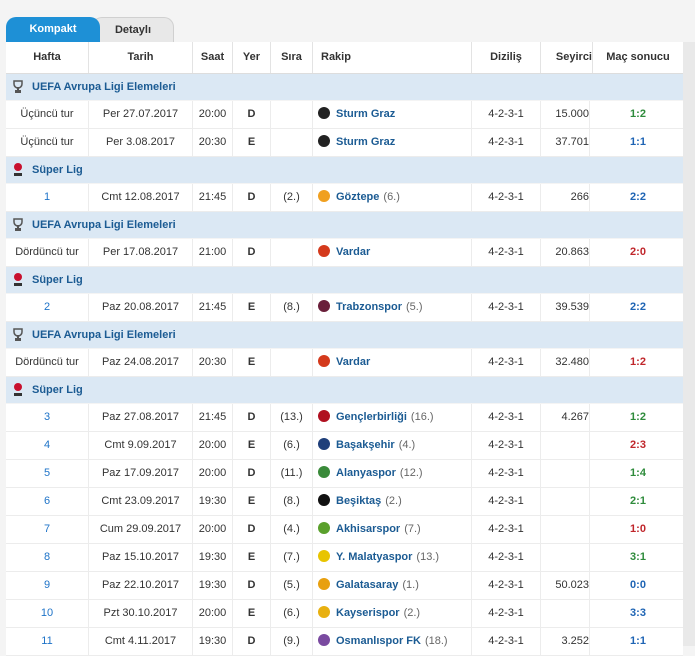 The height and width of the screenshot is (656, 695). What do you see at coordinates (47, 557) in the screenshot?
I see `matchday-link: 8` at bounding box center [47, 557].